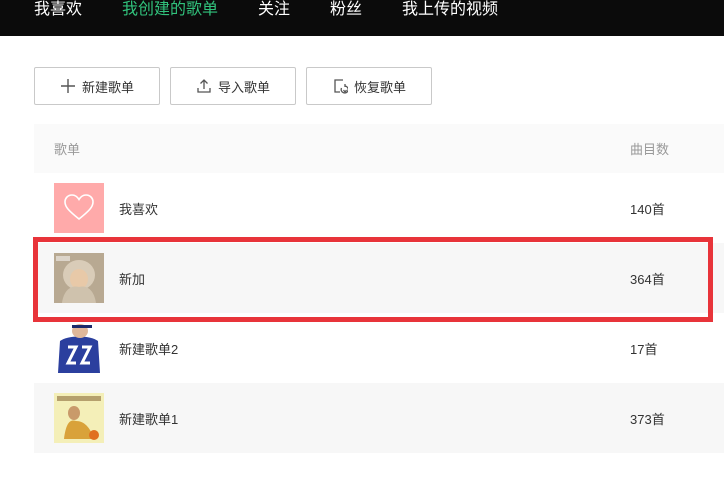 The height and width of the screenshot is (502, 724). I want to click on import-playlist-button: 导入歌单, so click(233, 86).